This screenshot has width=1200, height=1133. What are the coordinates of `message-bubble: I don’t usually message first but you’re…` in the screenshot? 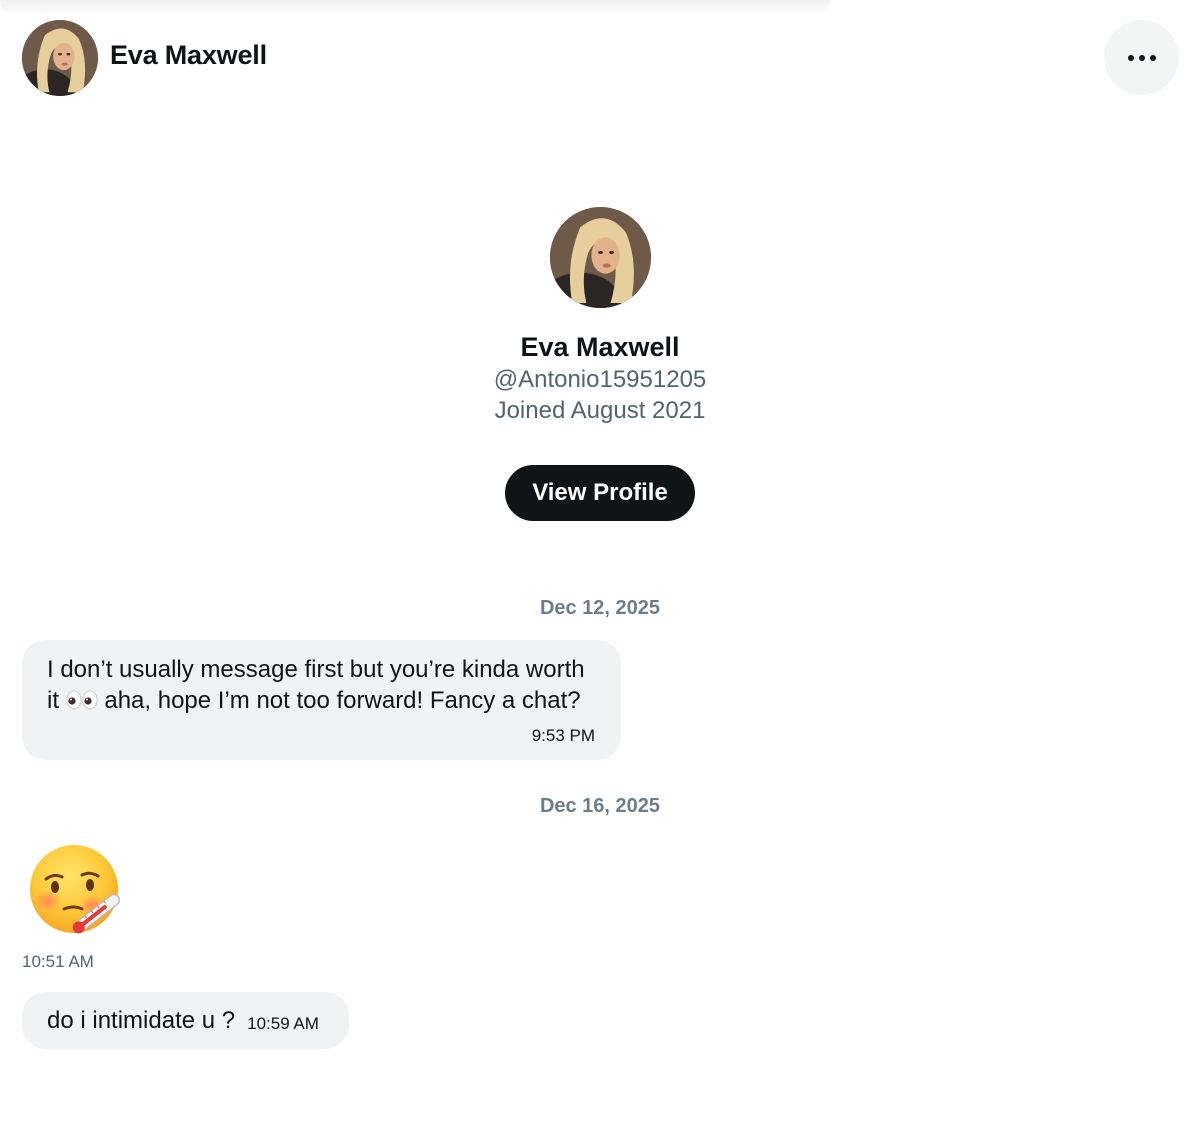 It's located at (321, 700).